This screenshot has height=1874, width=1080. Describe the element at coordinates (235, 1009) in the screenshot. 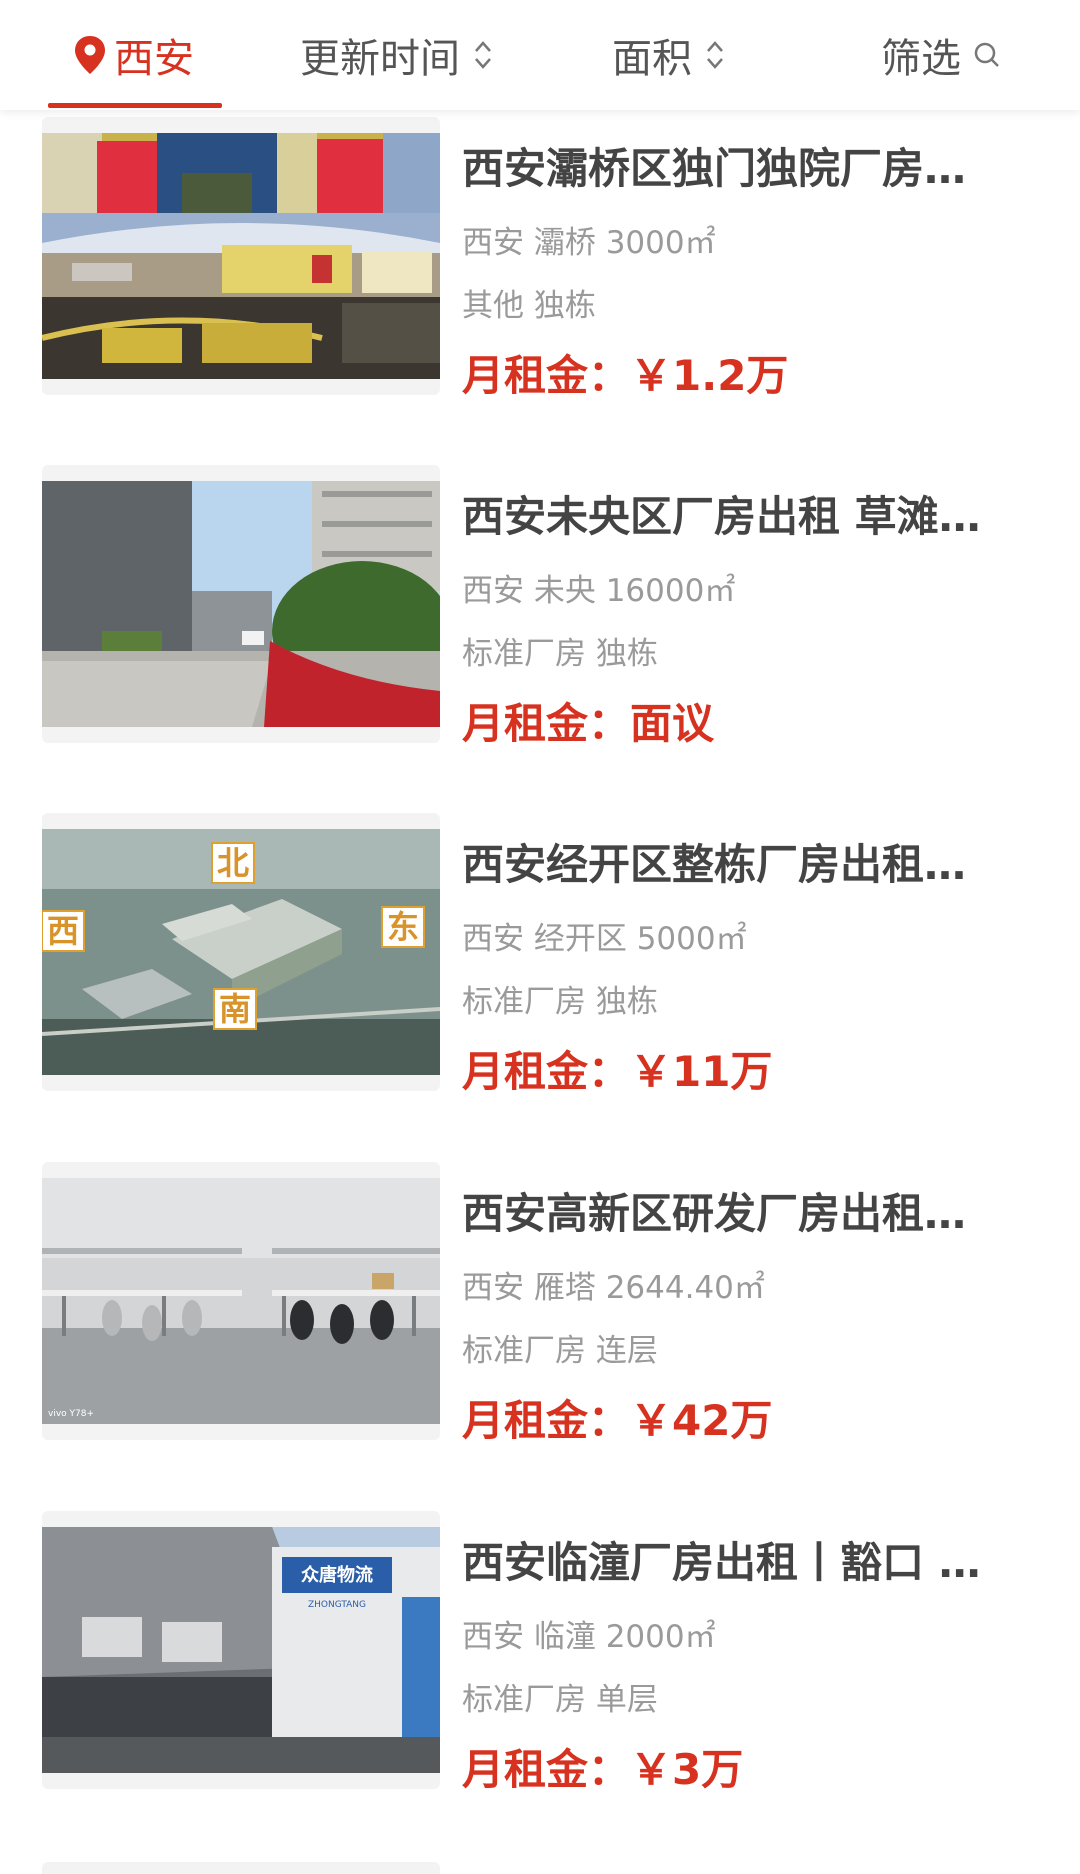

I see `photo-label-south: 南` at that location.